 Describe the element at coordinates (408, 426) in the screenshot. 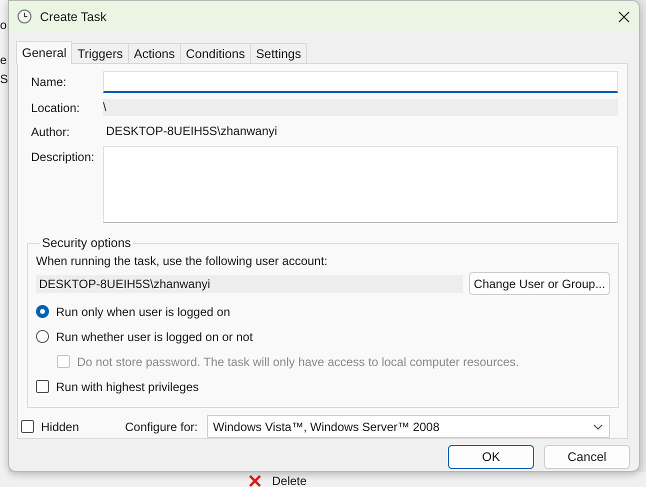

I see `configure-dropdown: Windows Vista™, Windows Server™ 2008` at that location.